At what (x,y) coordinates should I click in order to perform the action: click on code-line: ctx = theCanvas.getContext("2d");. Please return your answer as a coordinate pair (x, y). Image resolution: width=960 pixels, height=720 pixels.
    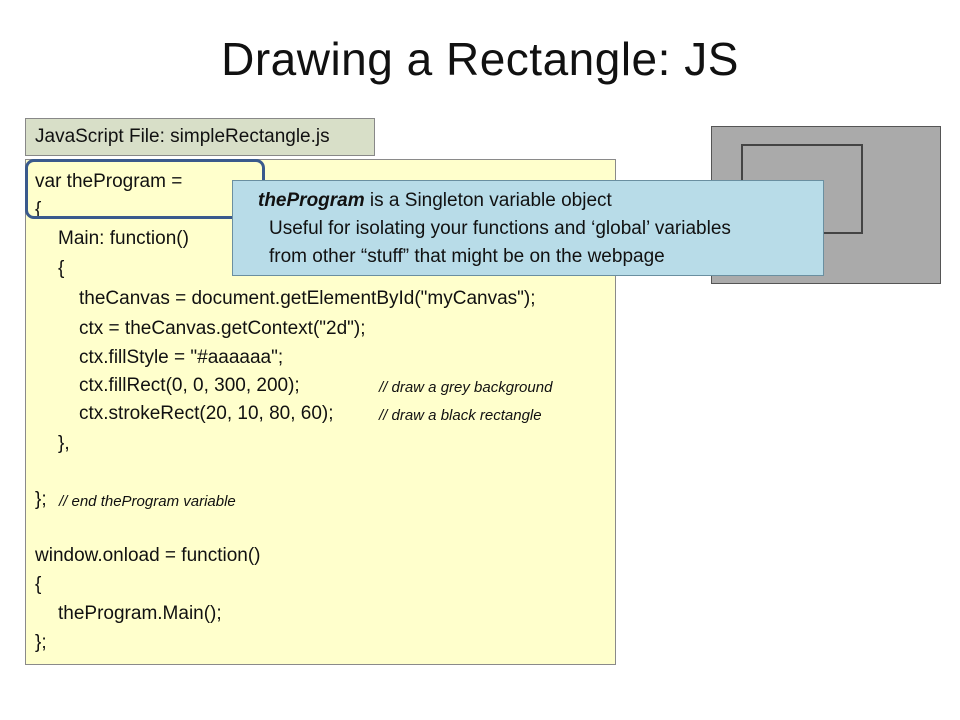
    Looking at the image, I should click on (222, 328).